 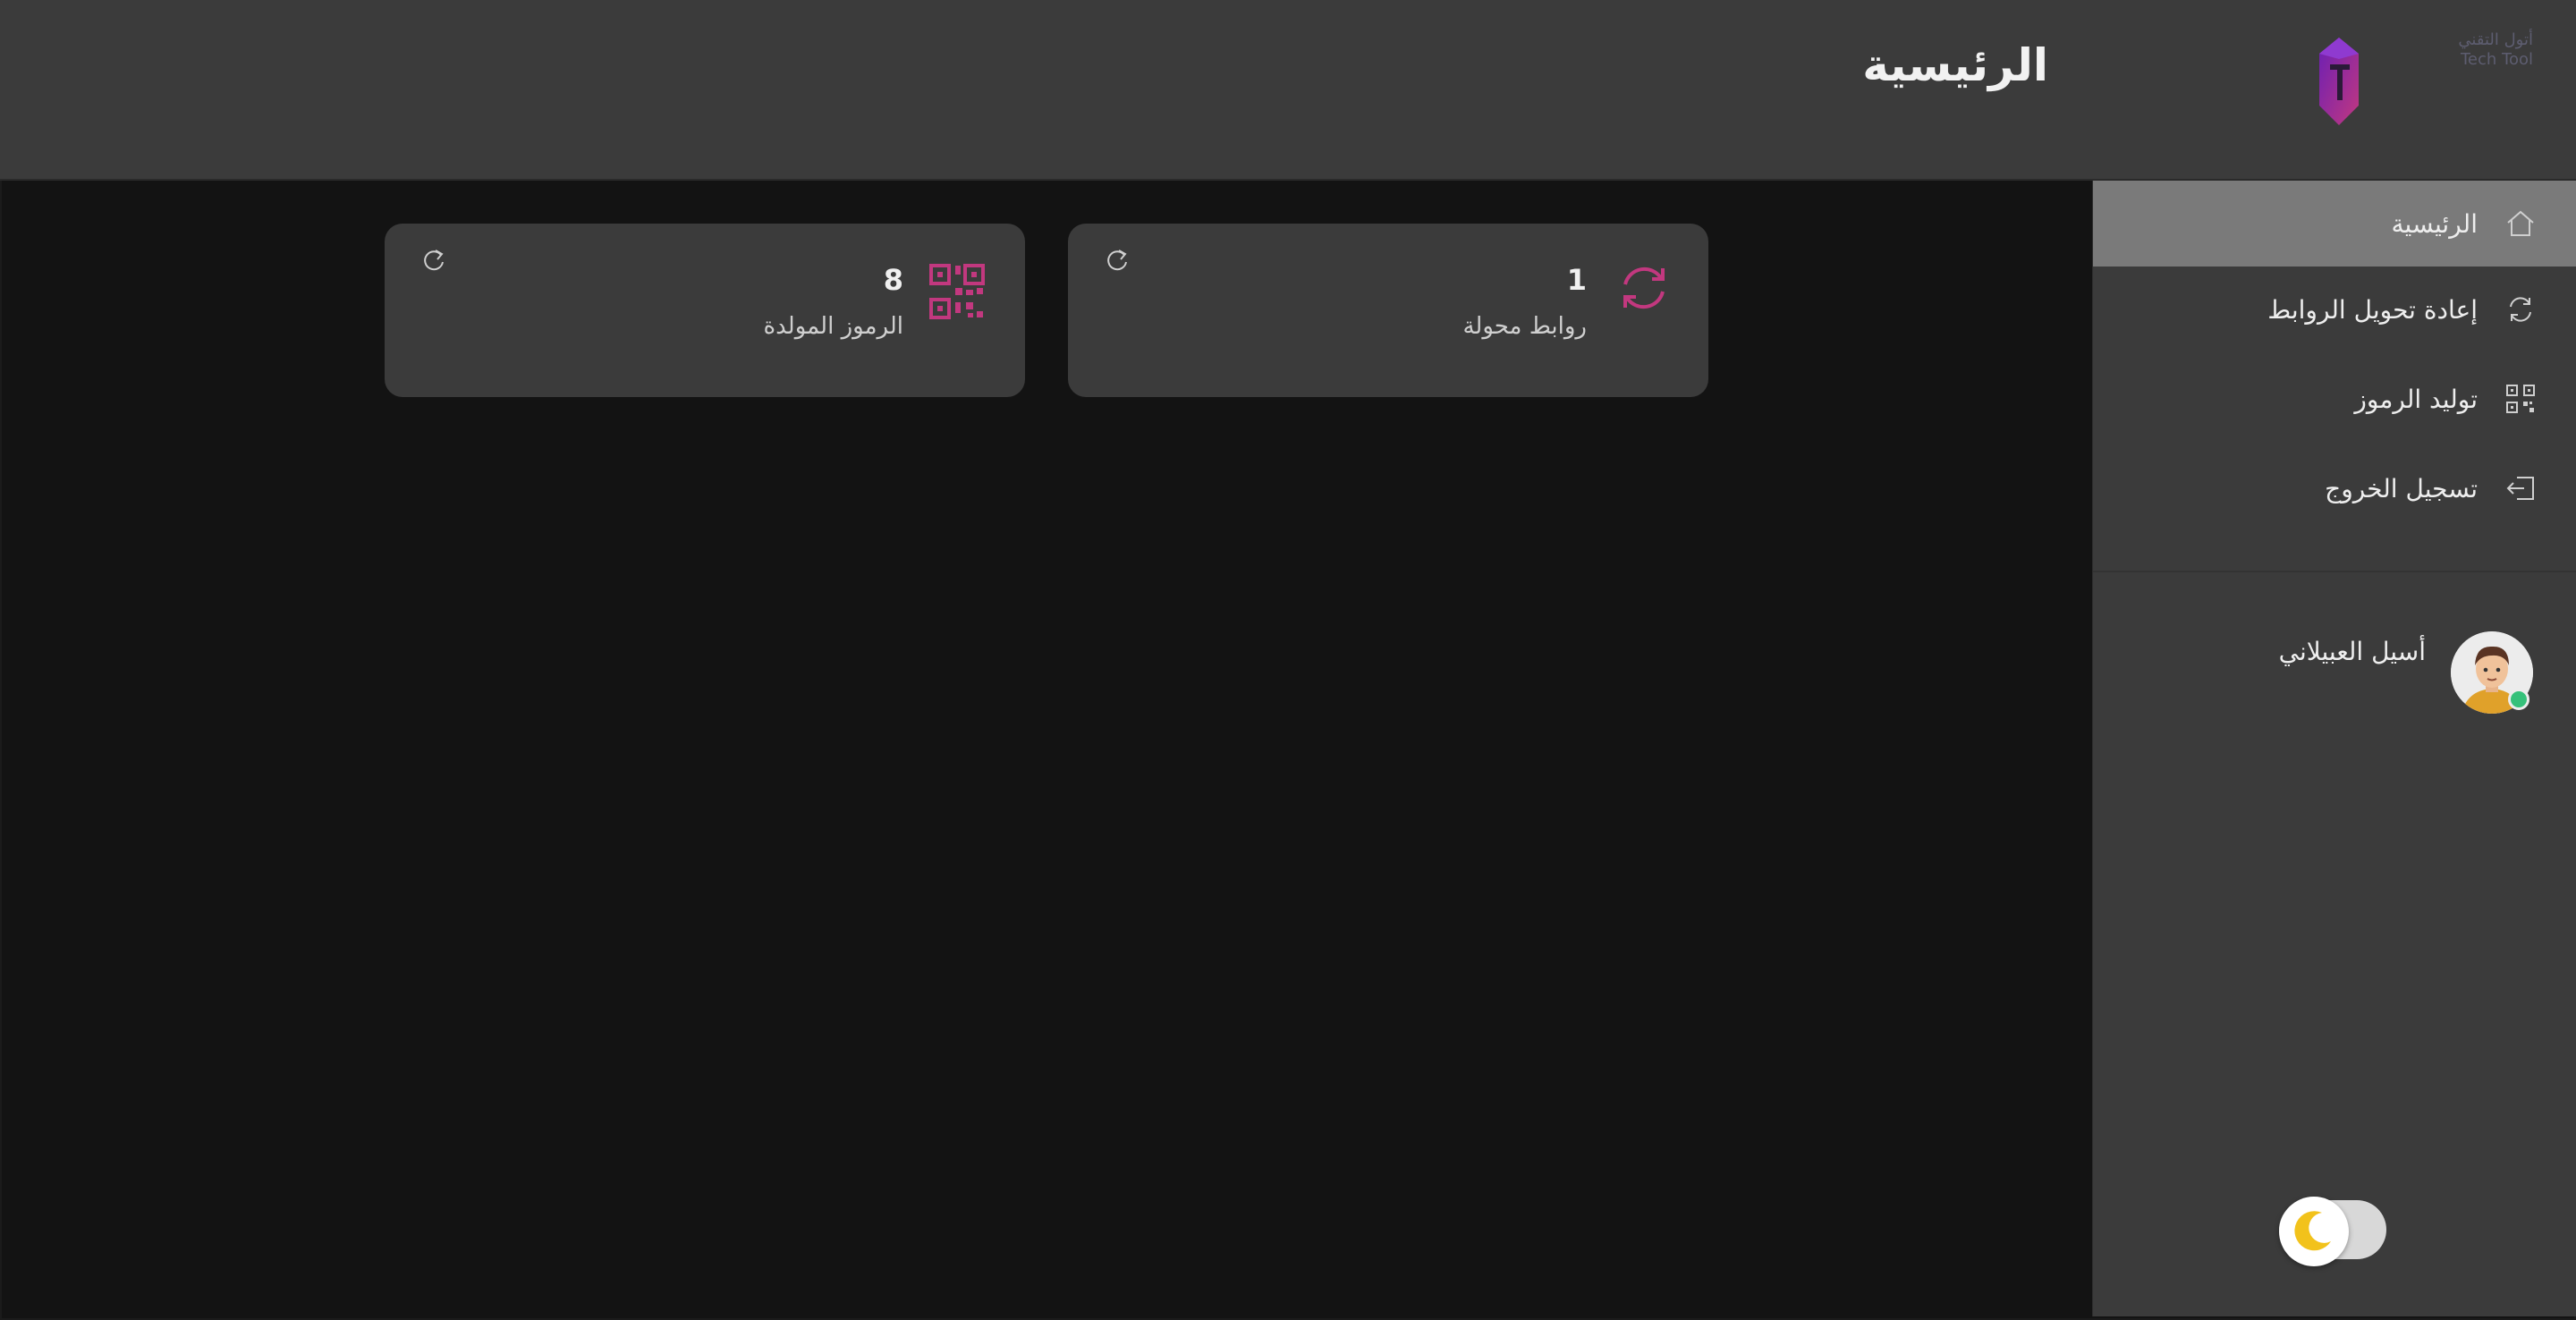 I want to click on stat-card-generated-codes: 8 الرموز المولدة, so click(x=705, y=310).